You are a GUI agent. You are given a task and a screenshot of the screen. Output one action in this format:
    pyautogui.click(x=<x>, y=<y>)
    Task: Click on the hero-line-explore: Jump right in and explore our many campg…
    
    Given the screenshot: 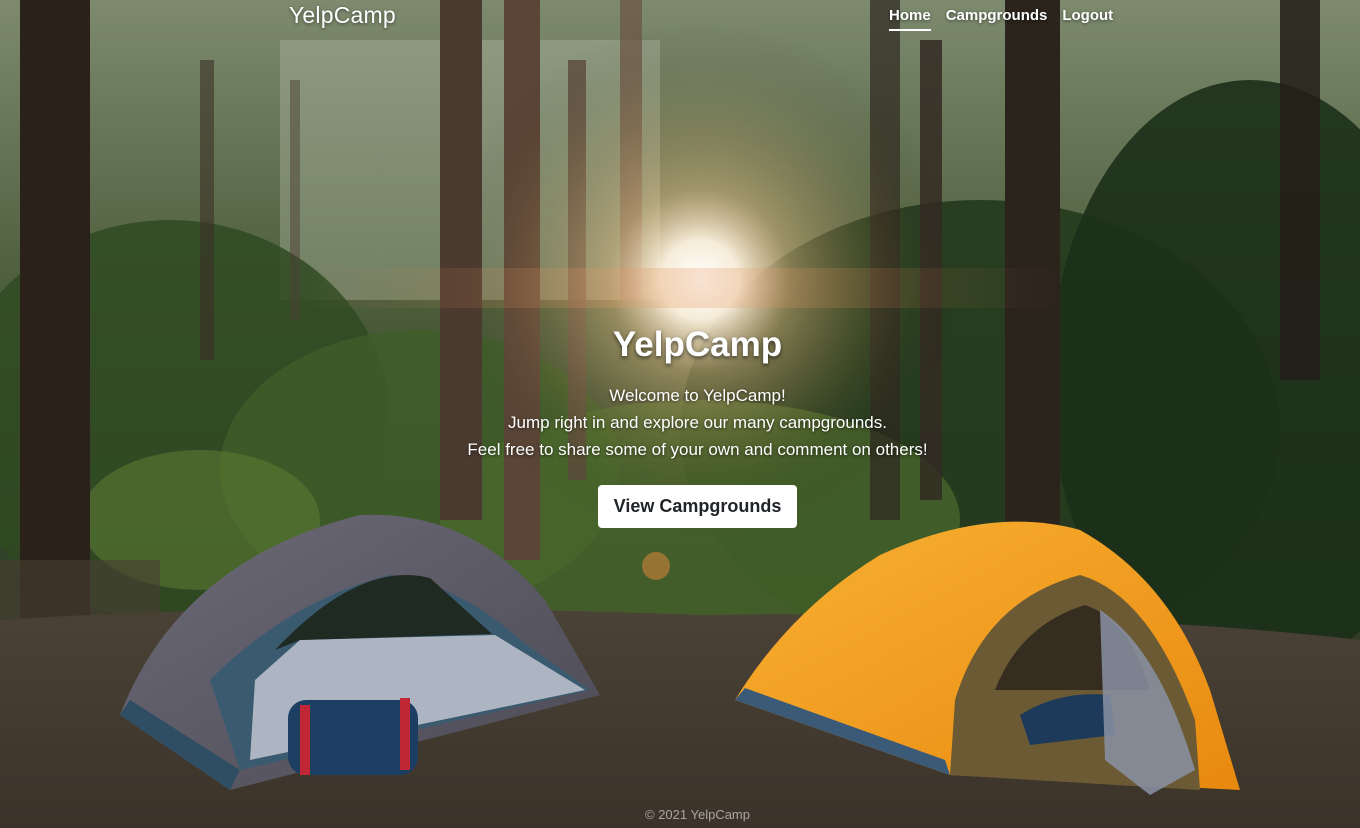 What is the action you would take?
    pyautogui.click(x=697, y=422)
    